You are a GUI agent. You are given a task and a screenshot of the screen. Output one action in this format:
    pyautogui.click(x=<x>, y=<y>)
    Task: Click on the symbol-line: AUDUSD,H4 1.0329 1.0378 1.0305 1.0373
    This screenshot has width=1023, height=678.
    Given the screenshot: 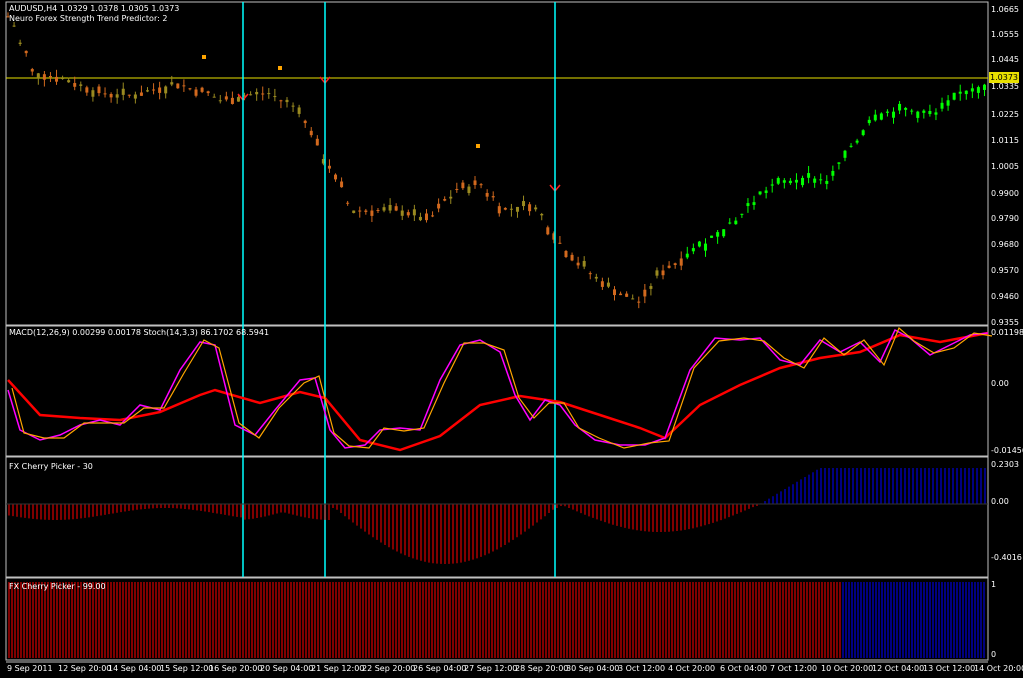 What is the action you would take?
    pyautogui.click(x=94, y=8)
    